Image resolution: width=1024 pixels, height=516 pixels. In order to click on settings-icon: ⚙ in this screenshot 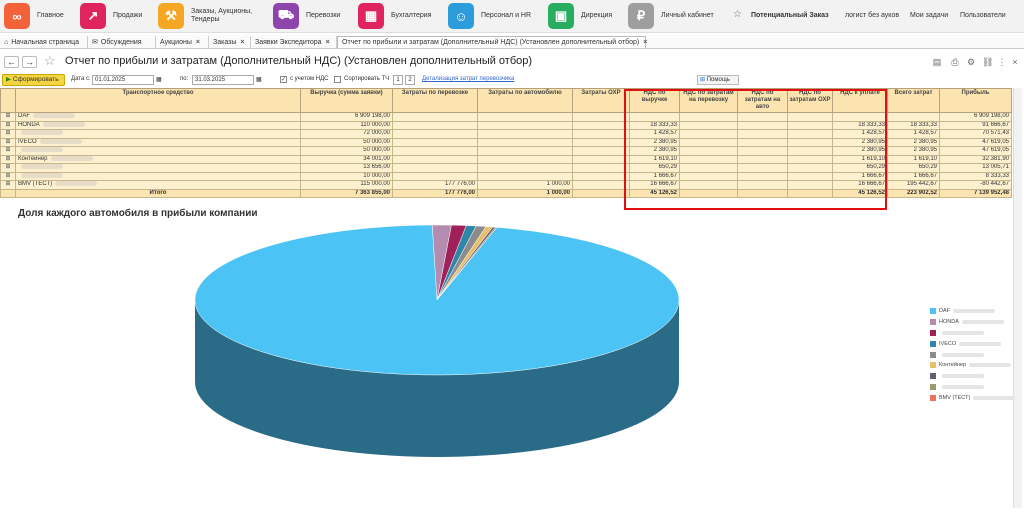, I will do `click(971, 62)`.